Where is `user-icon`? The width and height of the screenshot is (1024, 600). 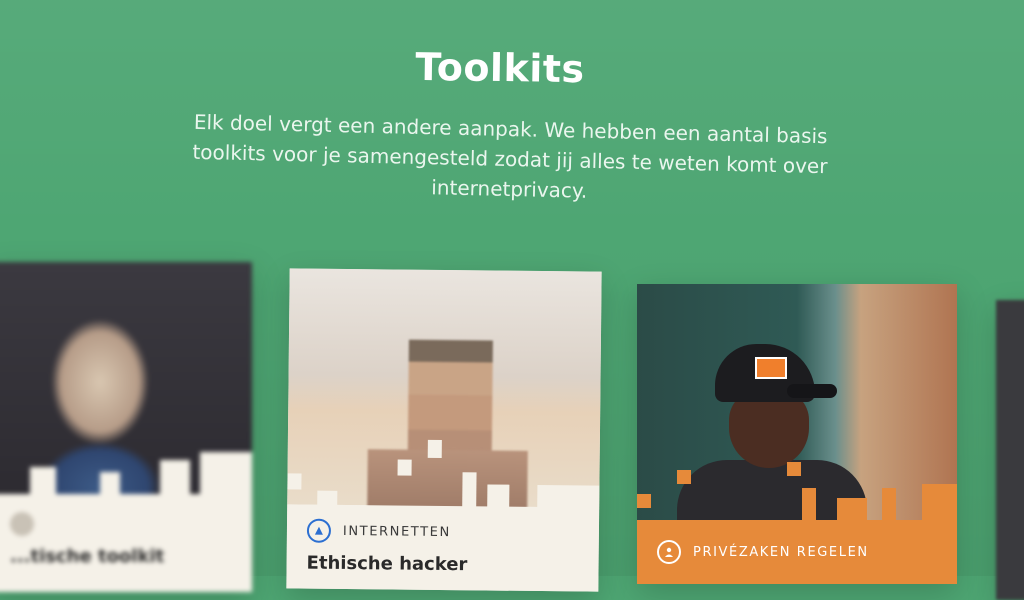 user-icon is located at coordinates (669, 552).